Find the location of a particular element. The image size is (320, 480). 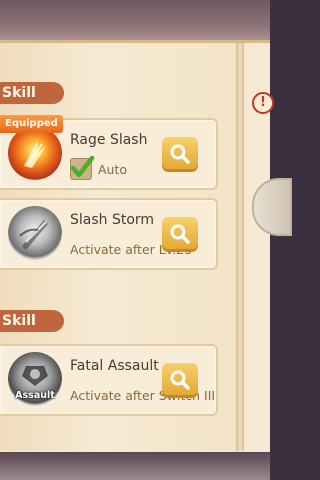

section-tab-skill-2: Skill is located at coordinates (32, 321).